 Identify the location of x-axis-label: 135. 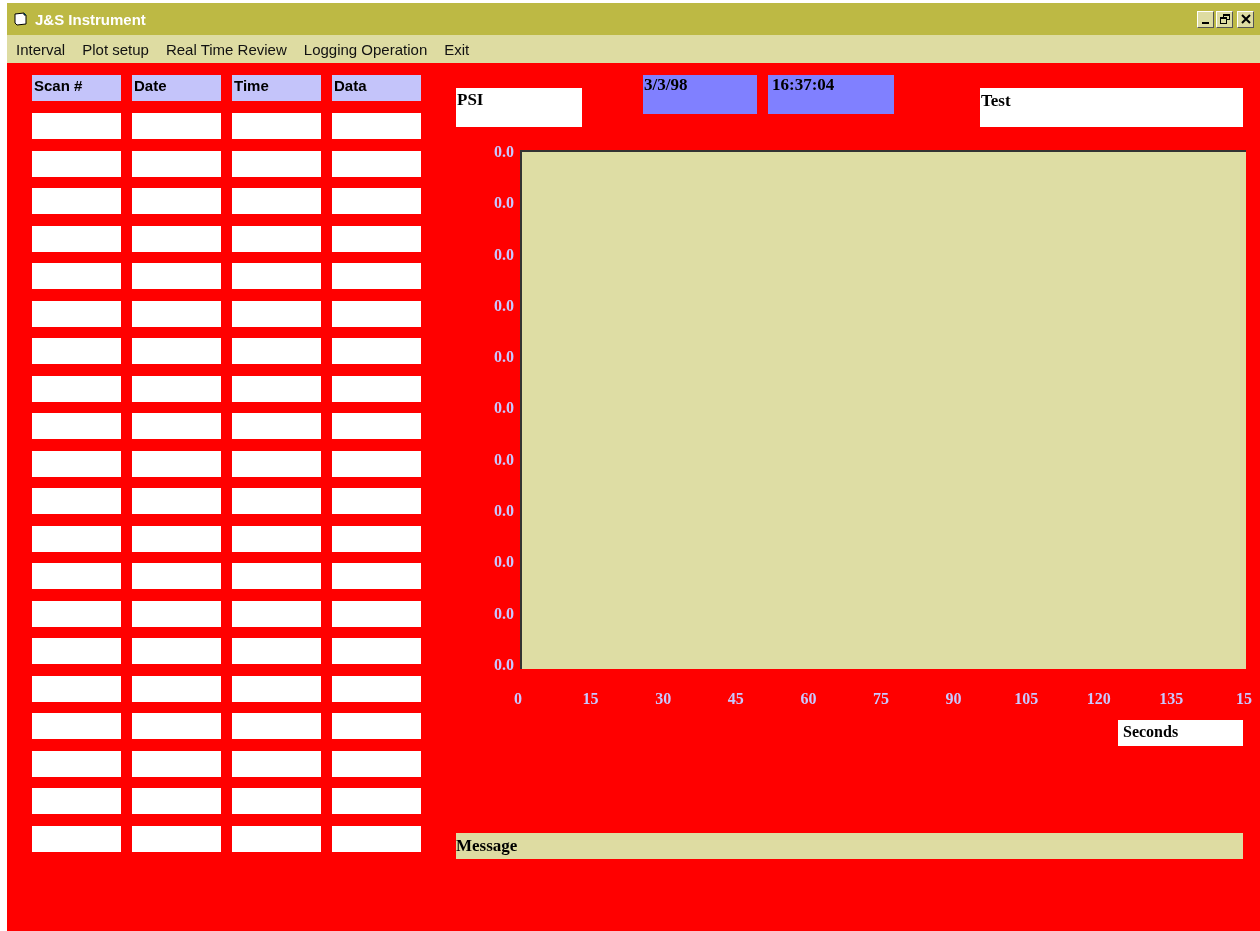
(1171, 699).